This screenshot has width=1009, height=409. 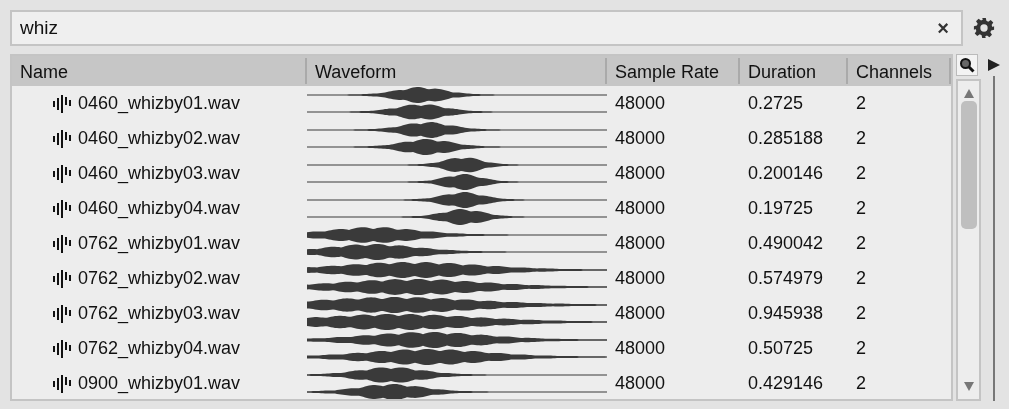 I want to click on column-header: Waveform, so click(x=457, y=71).